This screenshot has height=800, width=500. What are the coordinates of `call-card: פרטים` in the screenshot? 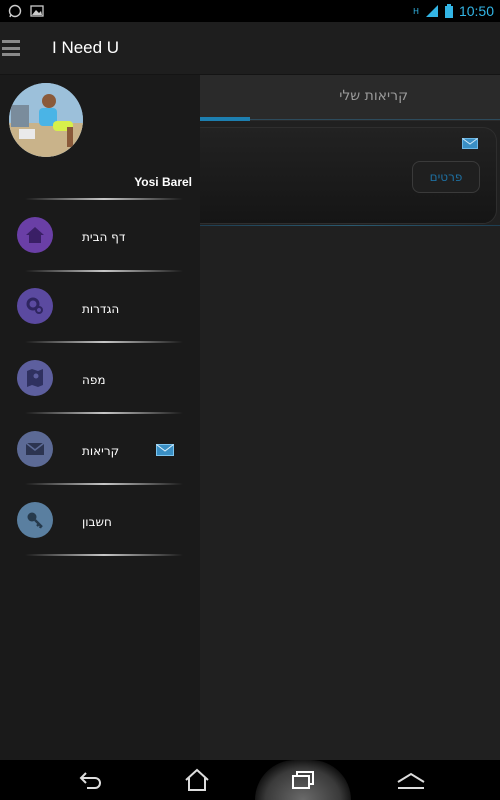 It's located at (323, 175).